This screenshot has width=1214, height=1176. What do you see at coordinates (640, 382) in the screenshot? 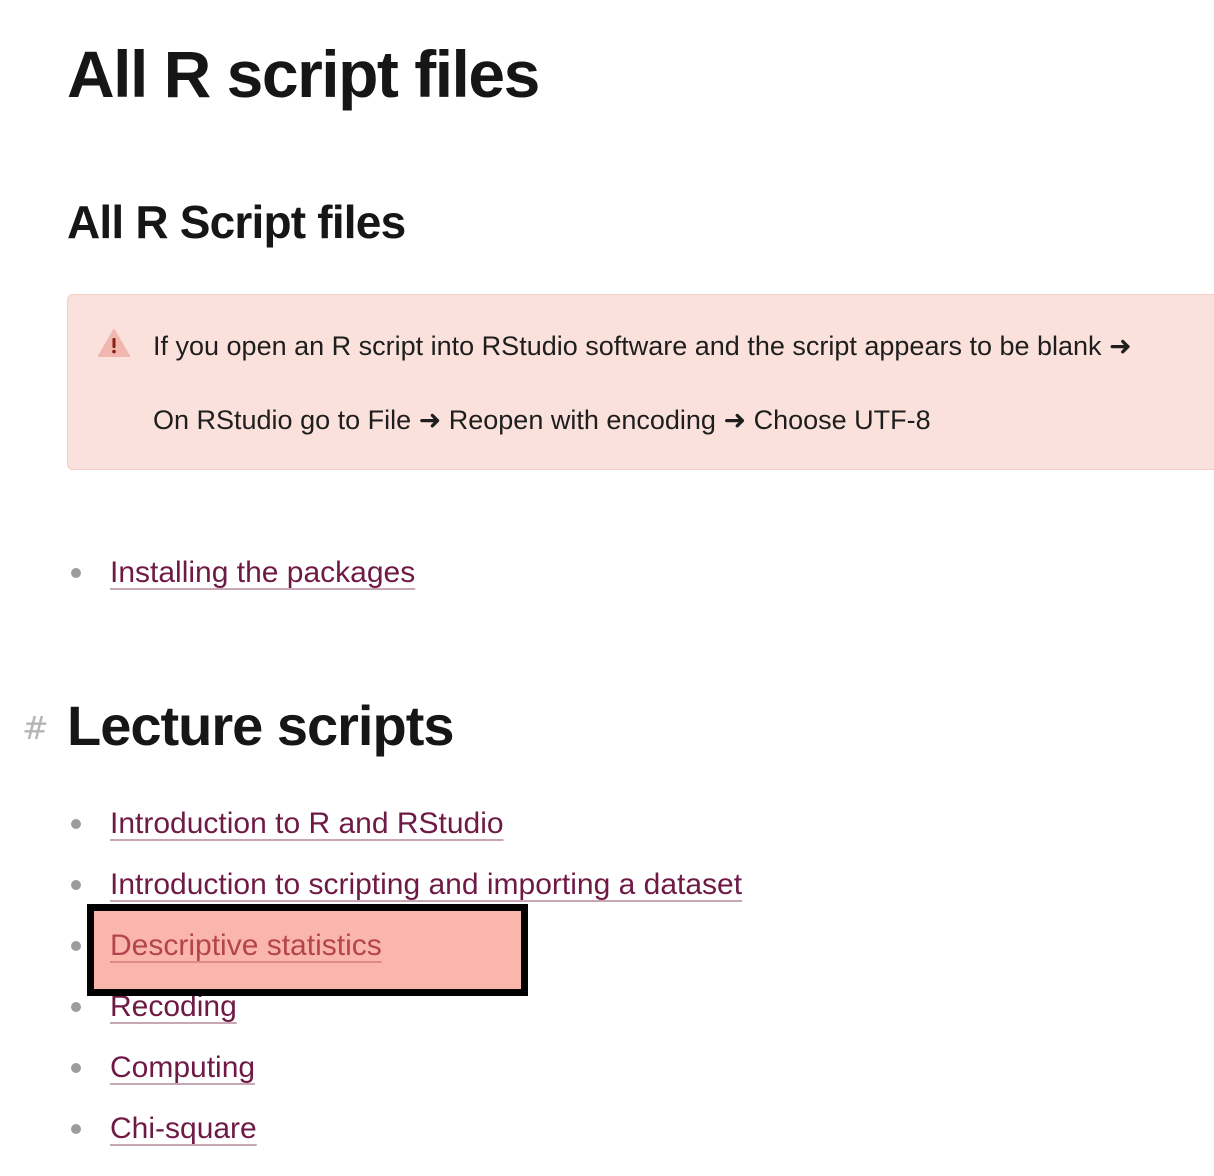
I see `warning-callout` at bounding box center [640, 382].